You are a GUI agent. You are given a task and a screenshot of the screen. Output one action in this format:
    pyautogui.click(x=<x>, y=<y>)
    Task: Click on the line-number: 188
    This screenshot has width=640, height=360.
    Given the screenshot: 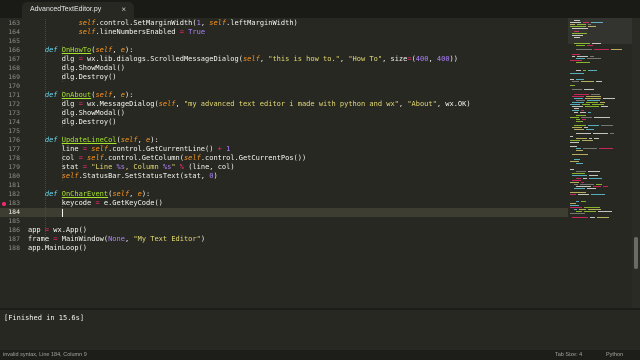 What is the action you would take?
    pyautogui.click(x=14, y=248)
    